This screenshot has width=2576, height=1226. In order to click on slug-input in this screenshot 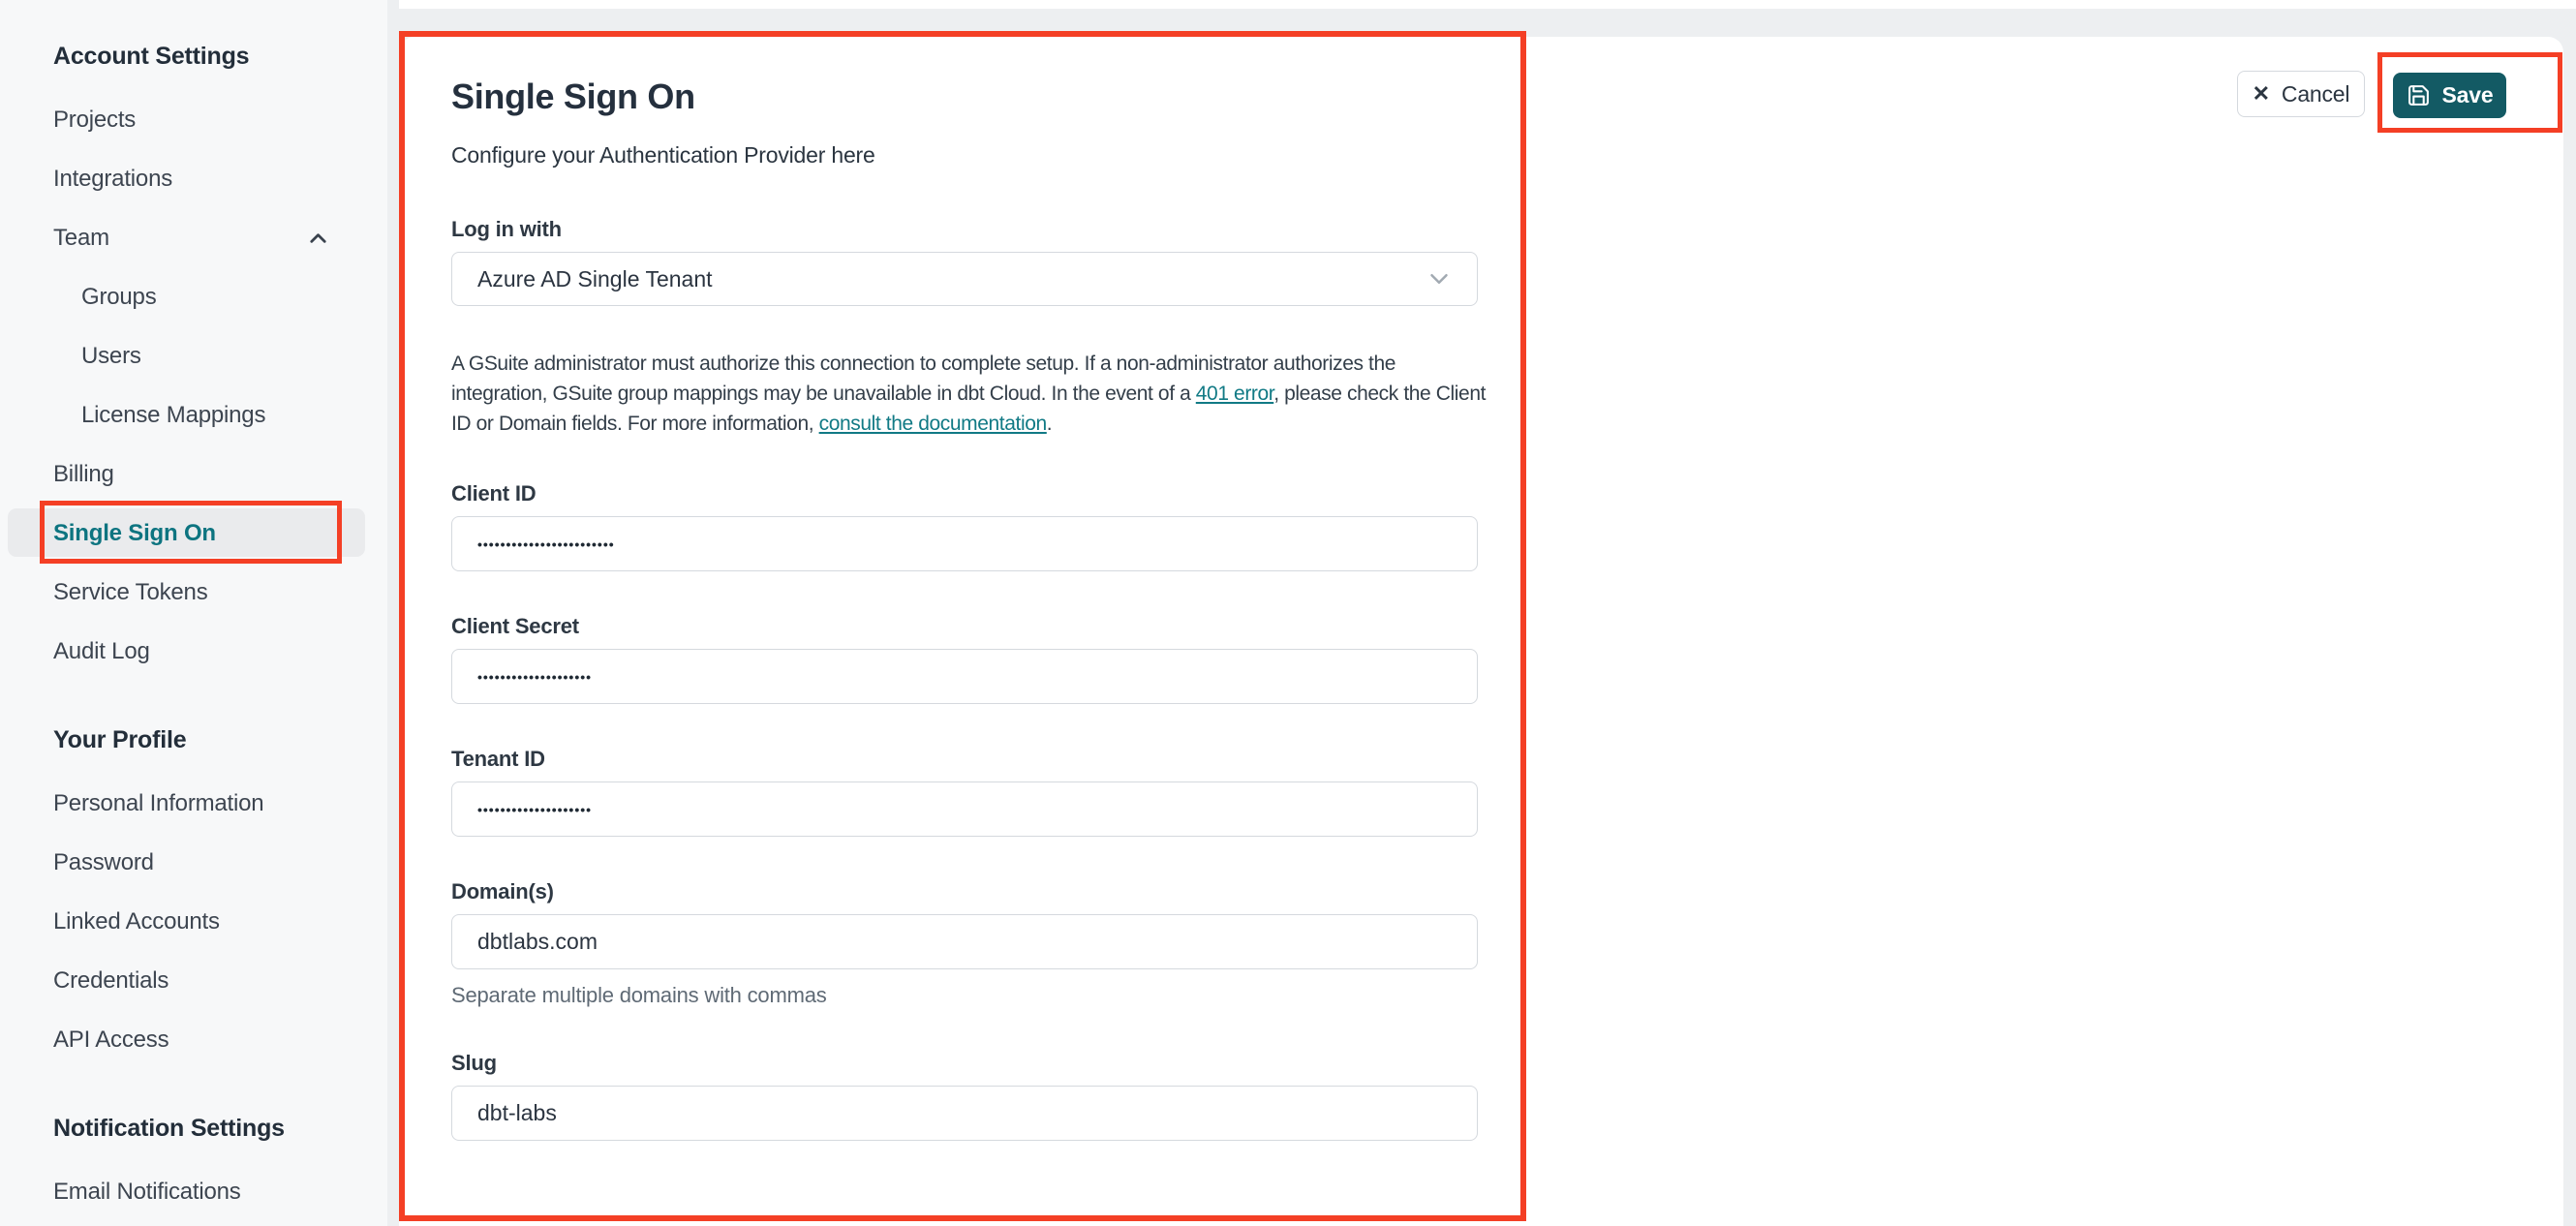, I will do `click(964, 1114)`.